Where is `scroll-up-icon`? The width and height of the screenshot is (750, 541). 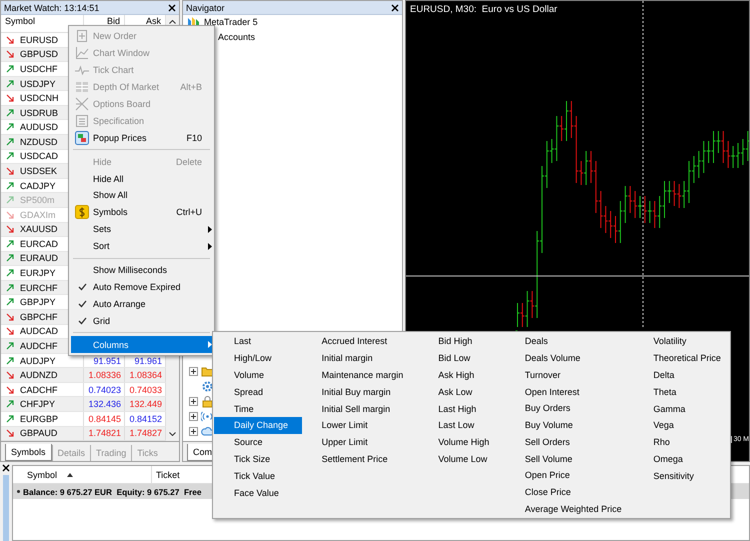 scroll-up-icon is located at coordinates (172, 22).